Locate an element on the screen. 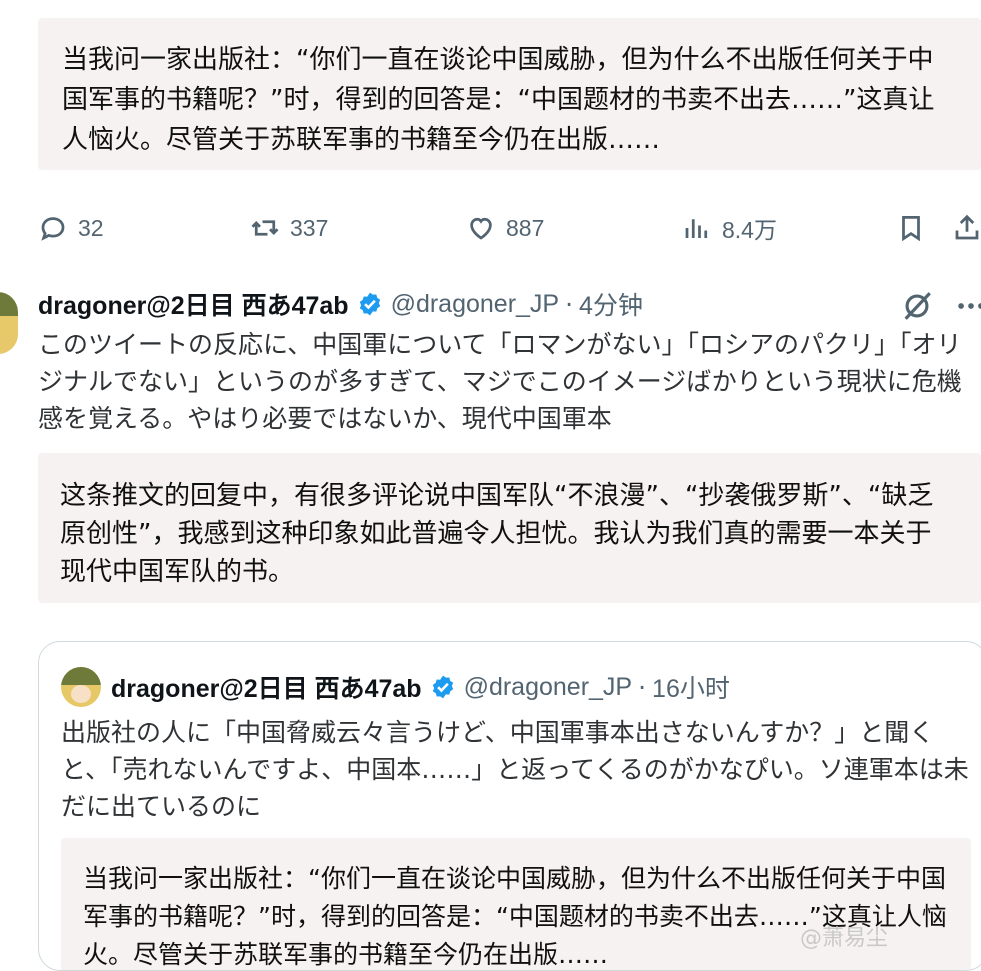 This screenshot has width=981, height=971. quoted-timestamp: 16小时 is located at coordinates (691, 689).